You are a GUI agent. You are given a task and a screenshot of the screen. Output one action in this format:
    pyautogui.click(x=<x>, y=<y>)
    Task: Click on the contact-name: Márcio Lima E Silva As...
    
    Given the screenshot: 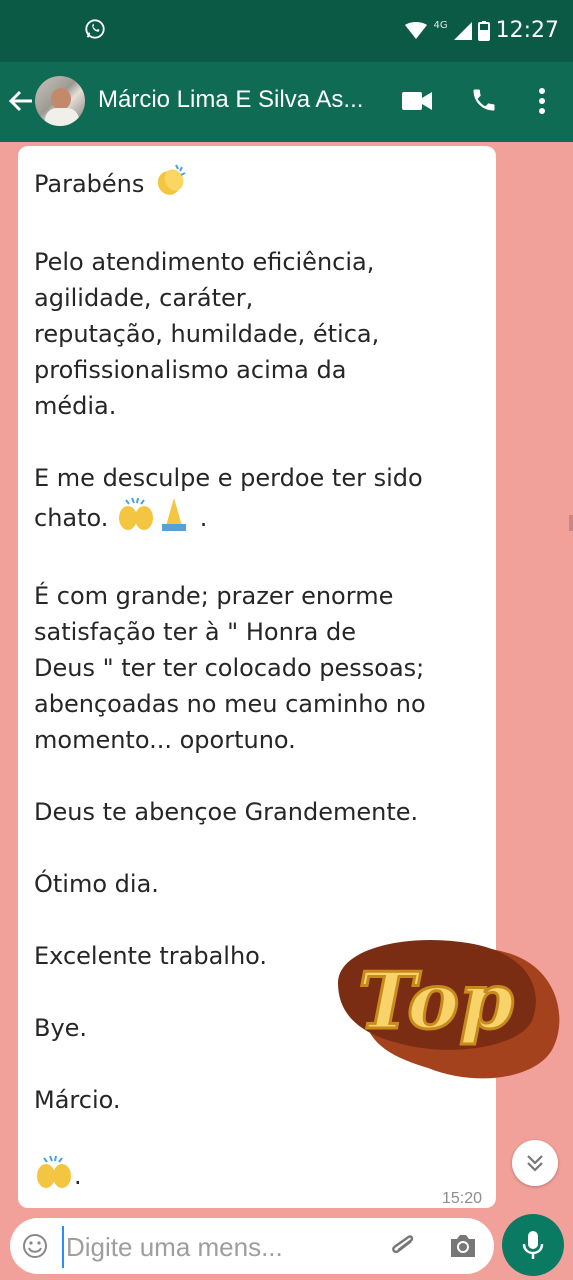 What is the action you would take?
    pyautogui.click(x=243, y=100)
    